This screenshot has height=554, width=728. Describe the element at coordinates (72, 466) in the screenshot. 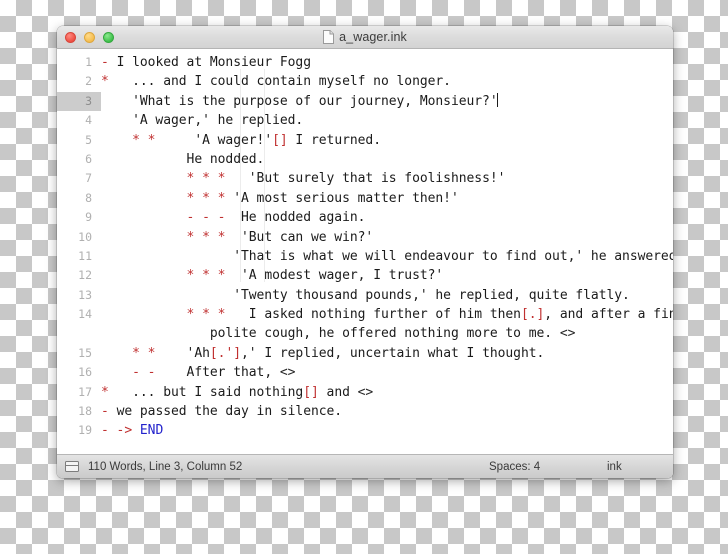

I see `panel-toggle-icon` at that location.